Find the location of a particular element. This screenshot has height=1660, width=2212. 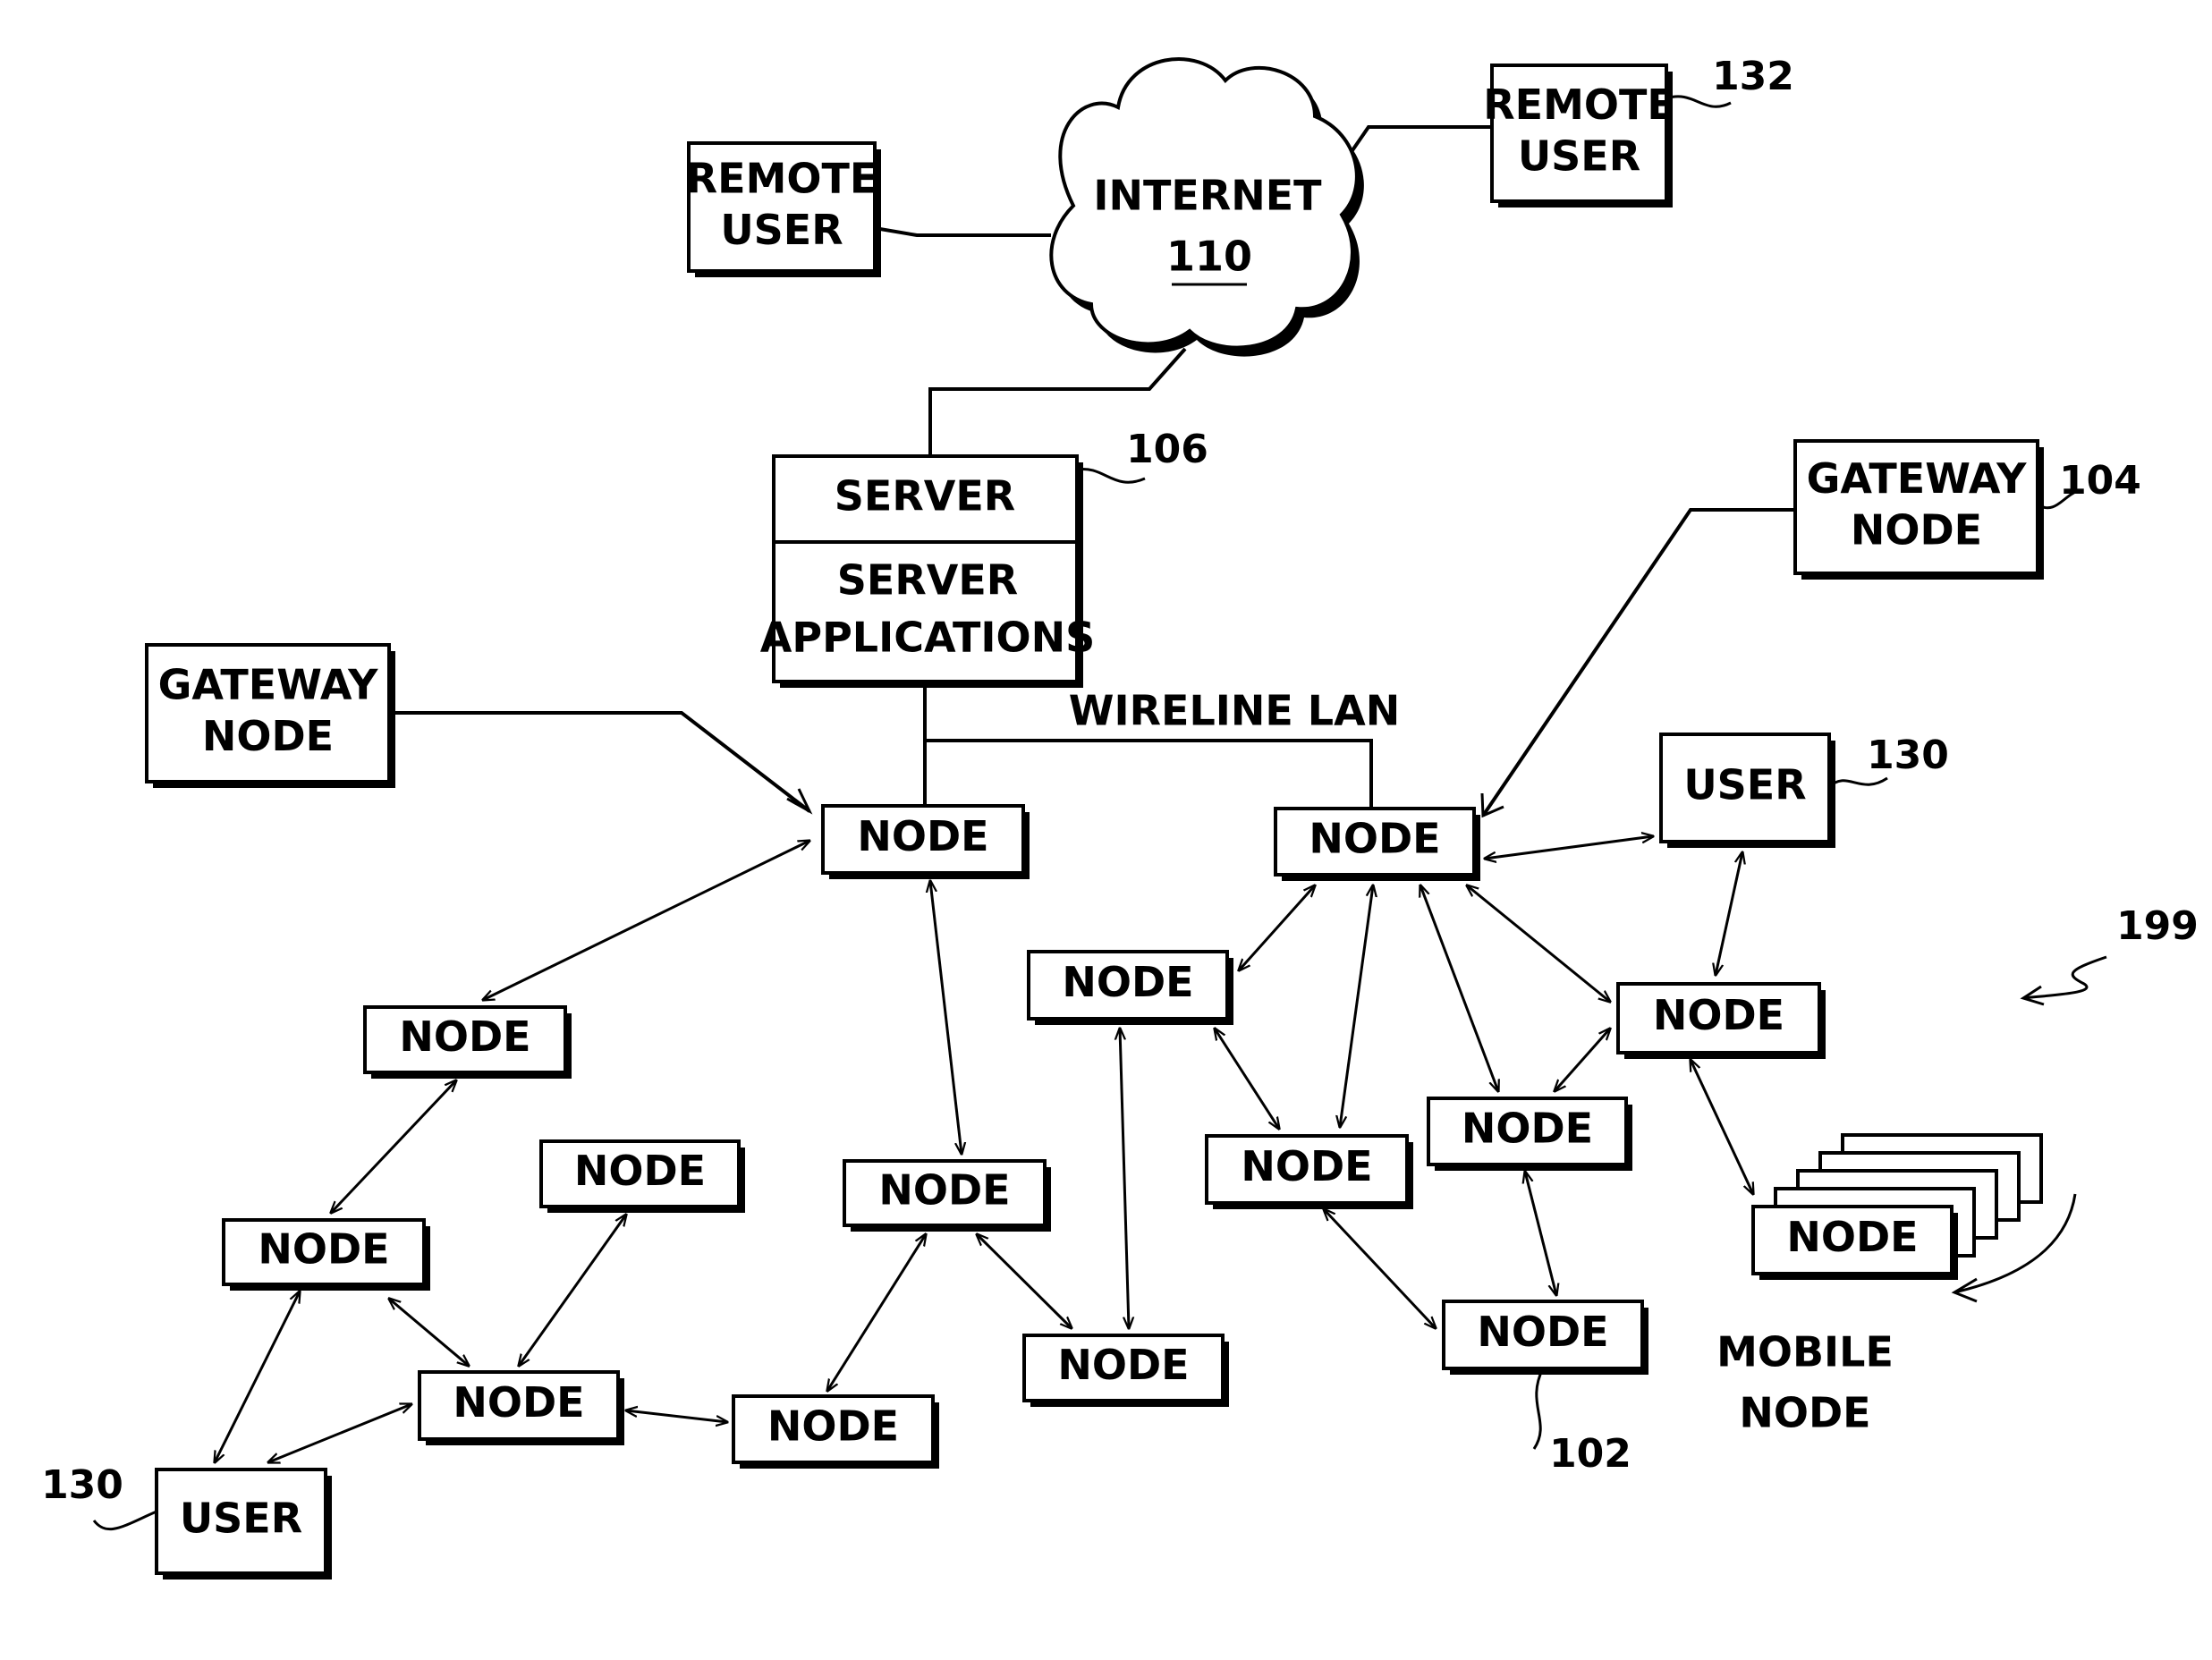

node-b-node-c is located at coordinates (1277, 927).